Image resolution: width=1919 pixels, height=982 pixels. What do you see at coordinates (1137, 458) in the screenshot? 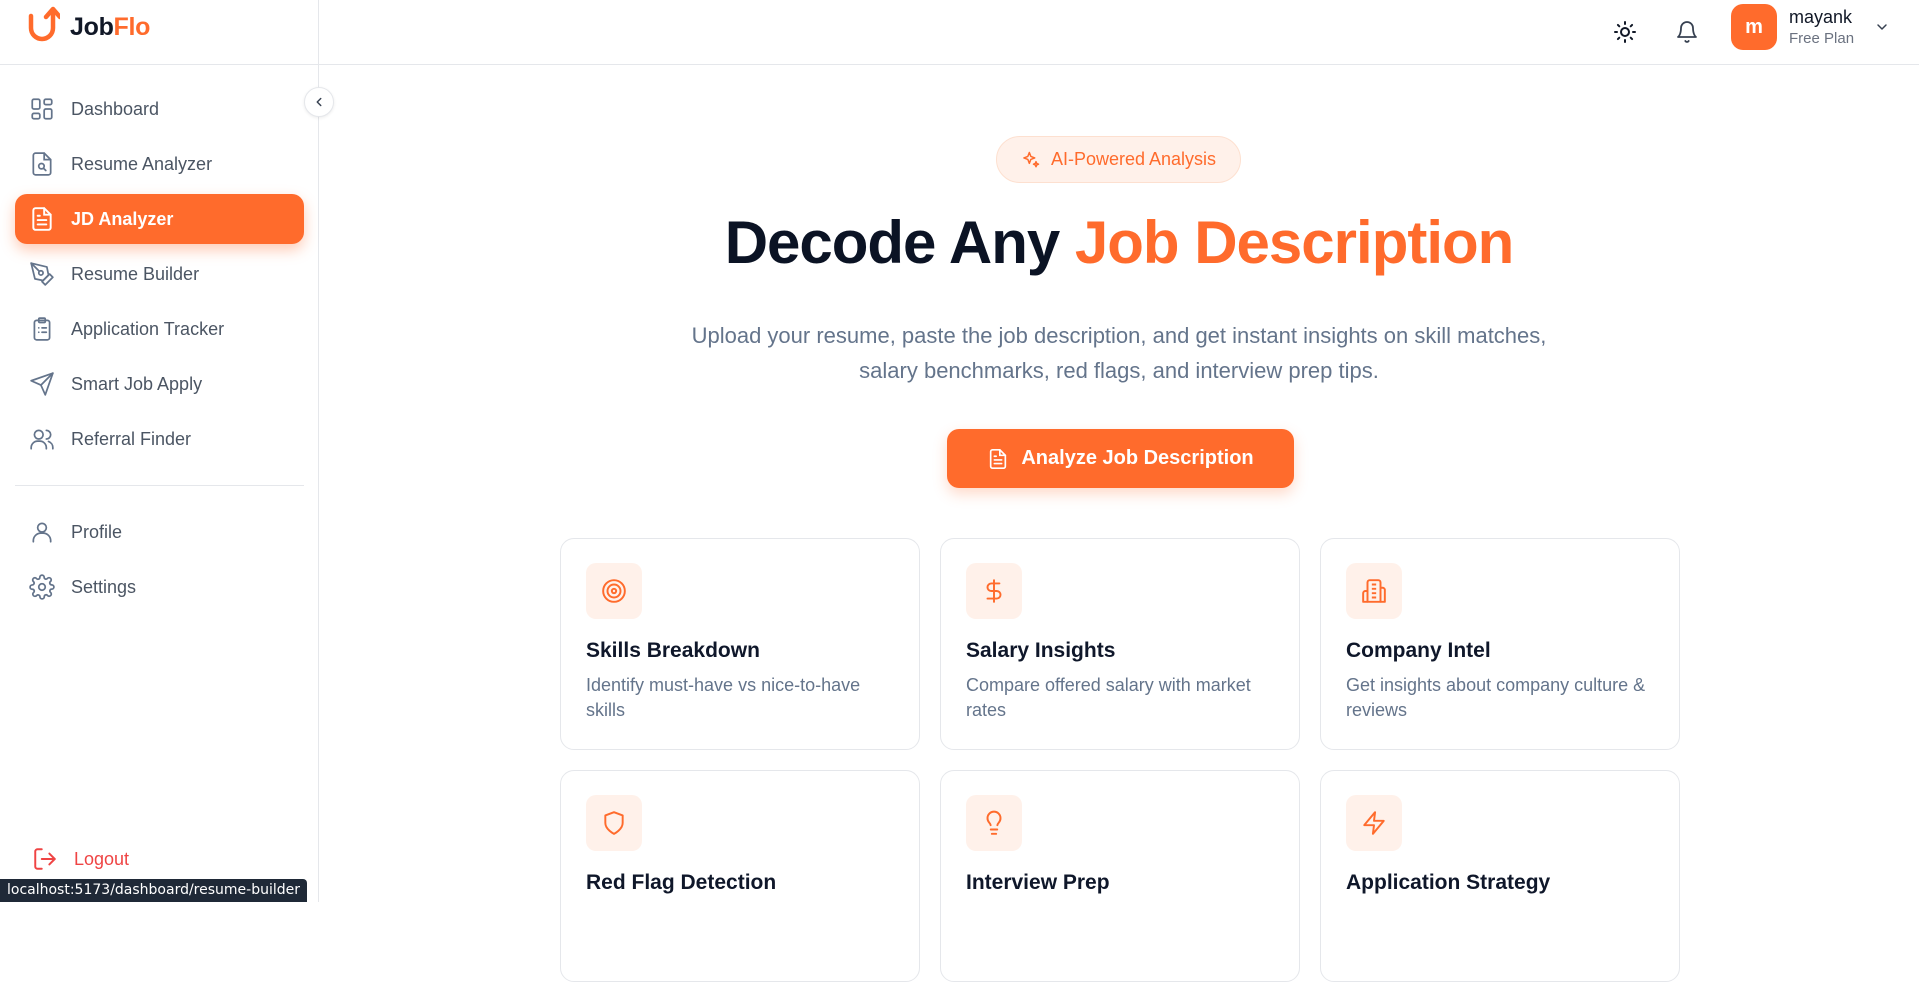
I see `analyze-jd-button-label: Analyze Job Description` at bounding box center [1137, 458].